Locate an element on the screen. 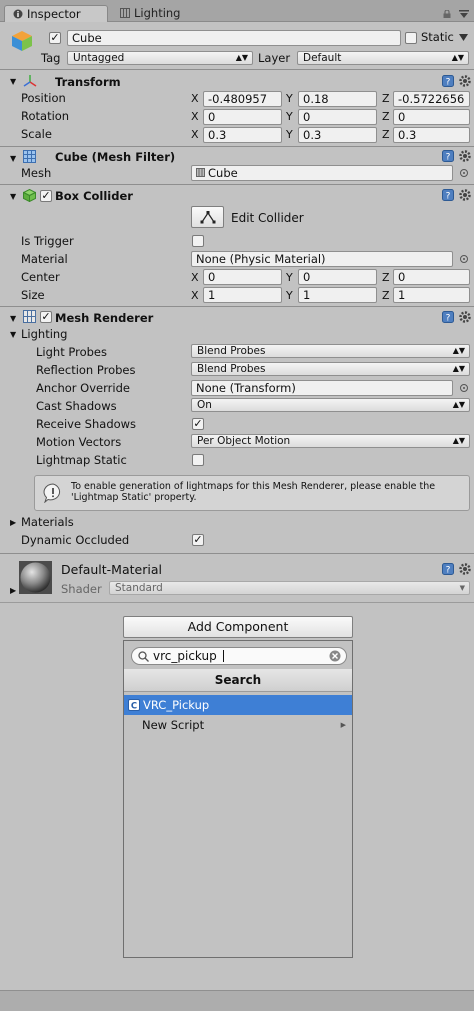 The width and height of the screenshot is (474, 1011). position-y-field: 0.18 is located at coordinates (337, 99).